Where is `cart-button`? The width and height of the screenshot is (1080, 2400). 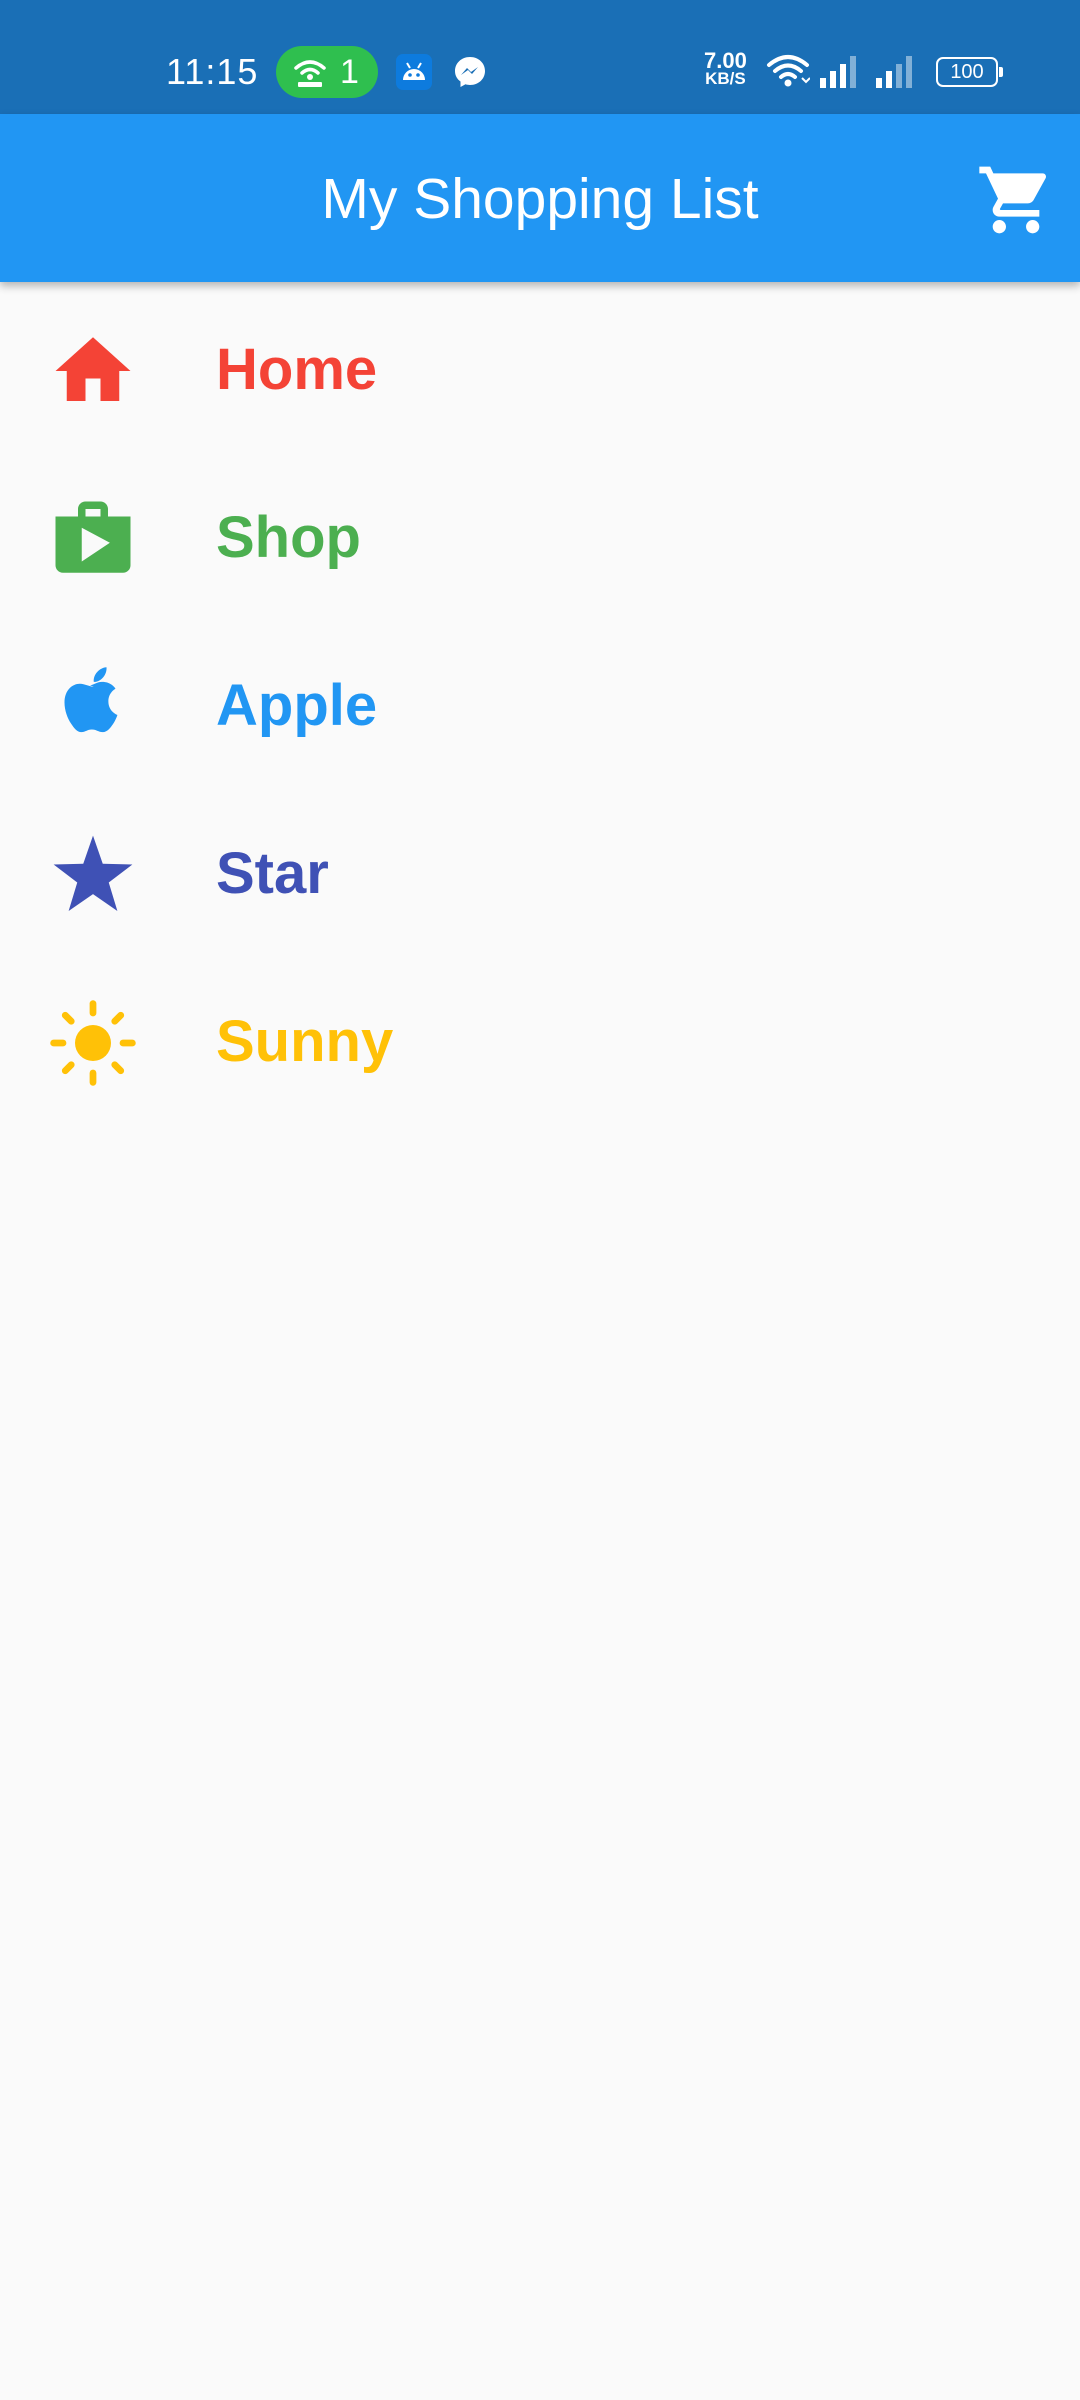 cart-button is located at coordinates (1016, 200).